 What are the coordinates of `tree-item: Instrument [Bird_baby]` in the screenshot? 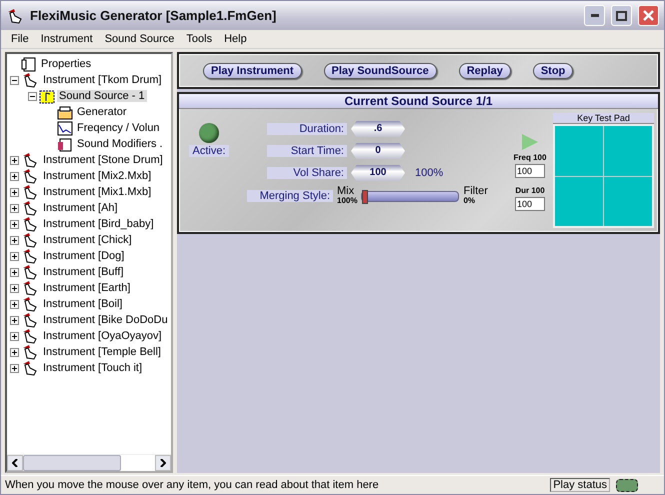 It's located at (98, 224).